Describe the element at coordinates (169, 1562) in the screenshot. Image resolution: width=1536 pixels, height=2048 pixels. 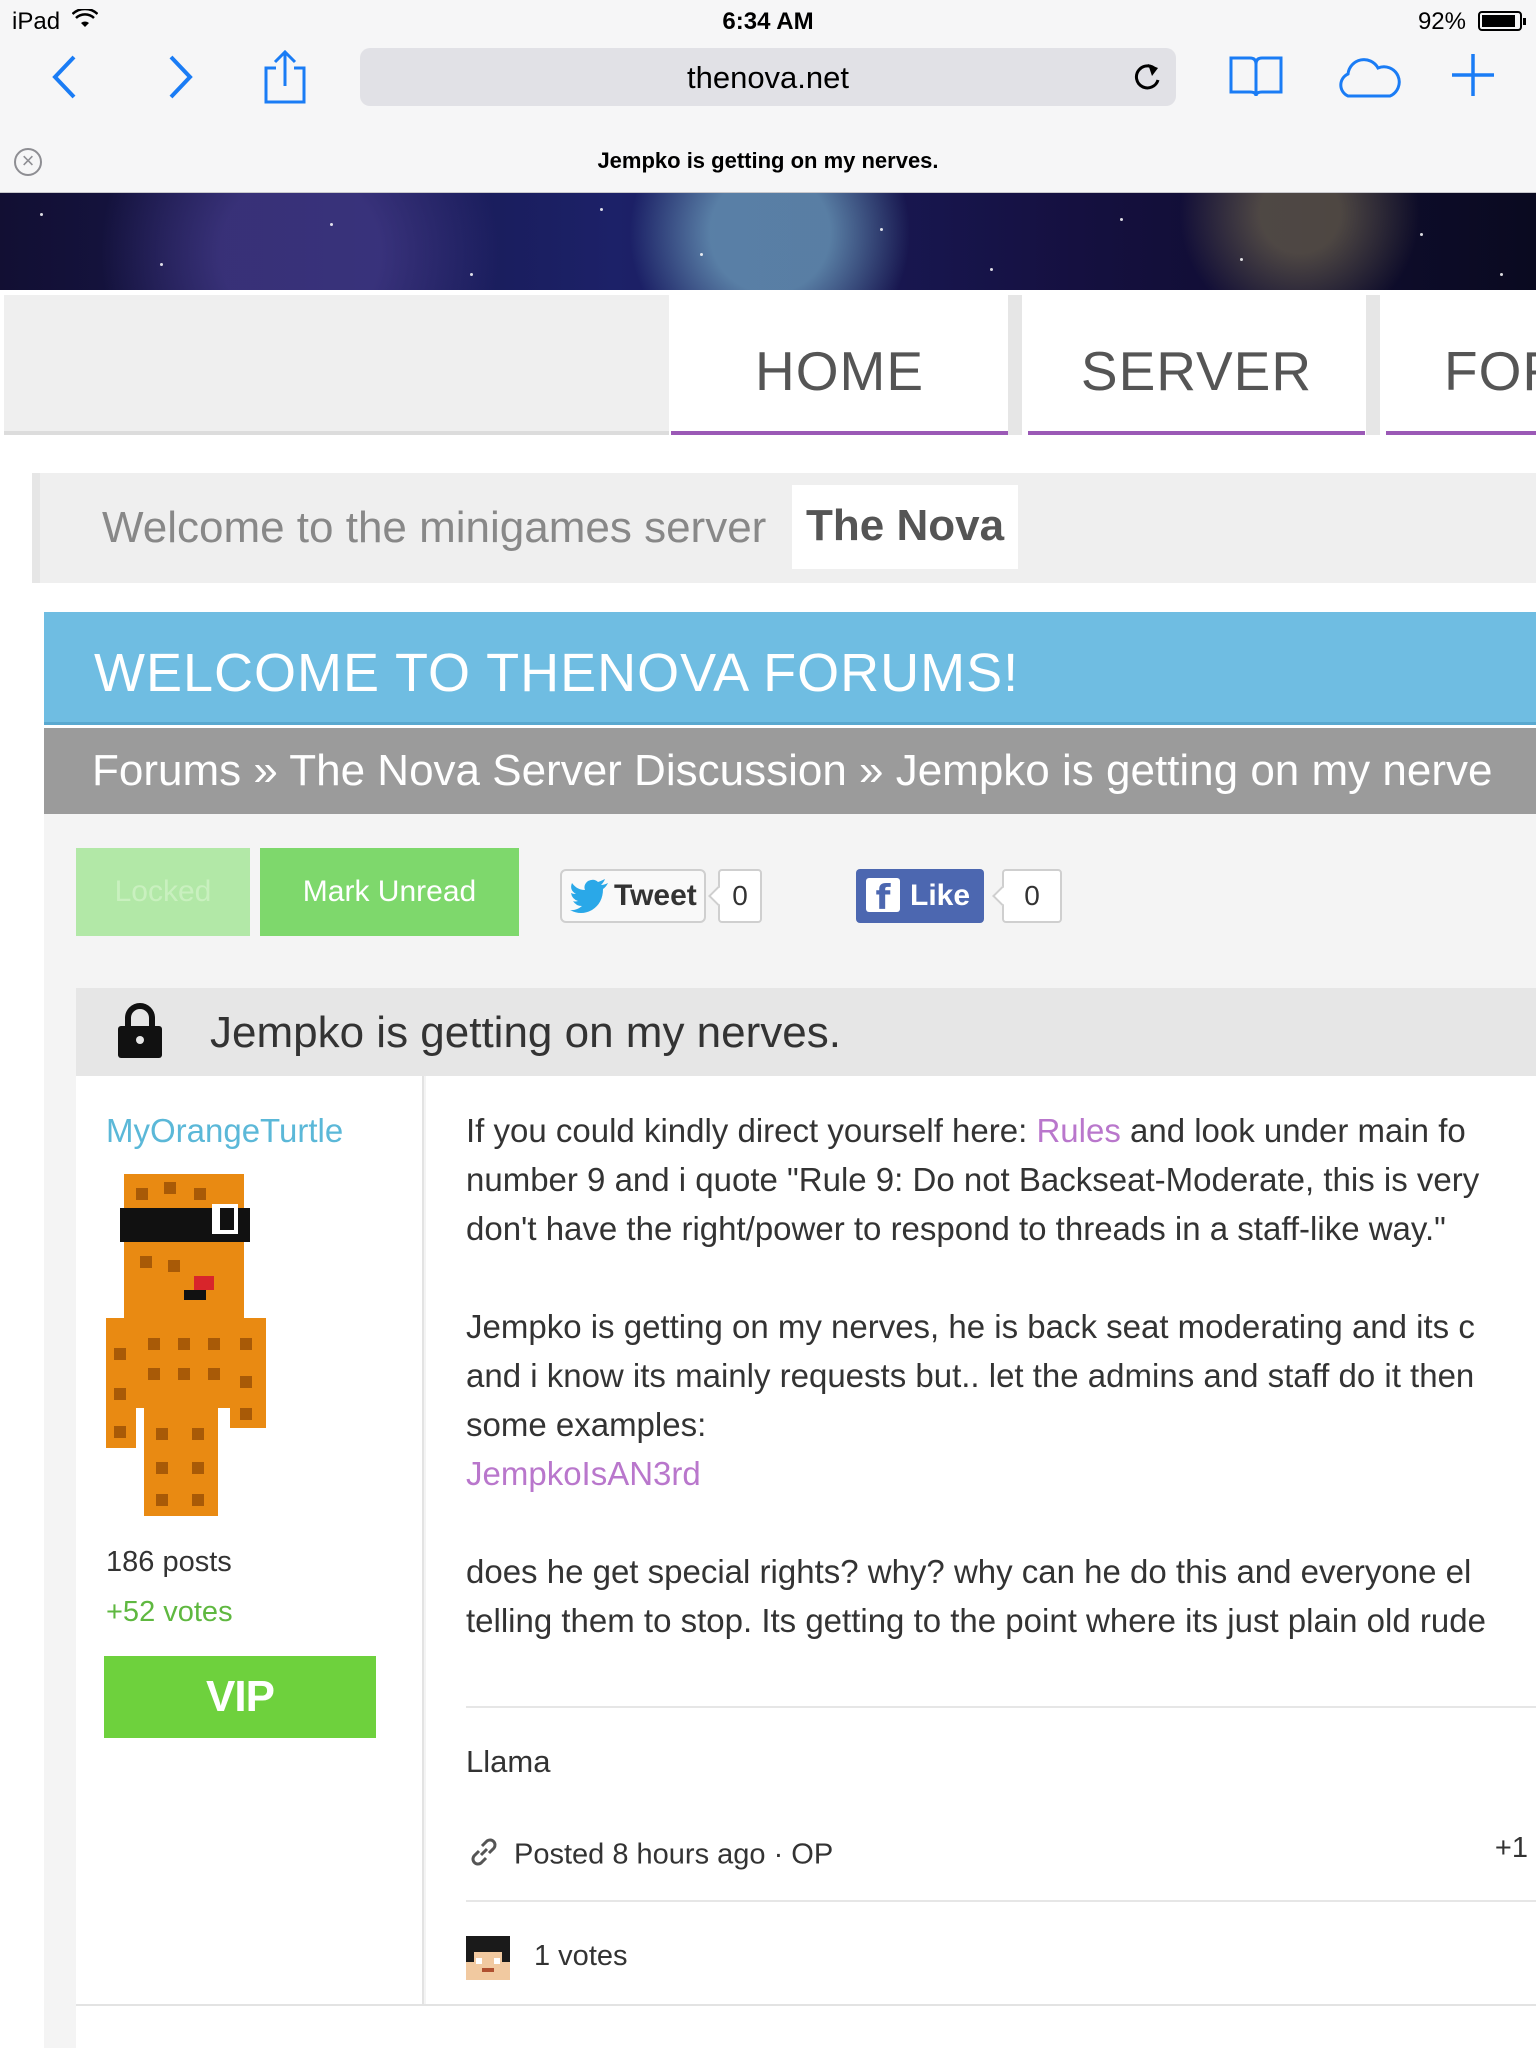
I see `author-post-count: 186 posts` at that location.